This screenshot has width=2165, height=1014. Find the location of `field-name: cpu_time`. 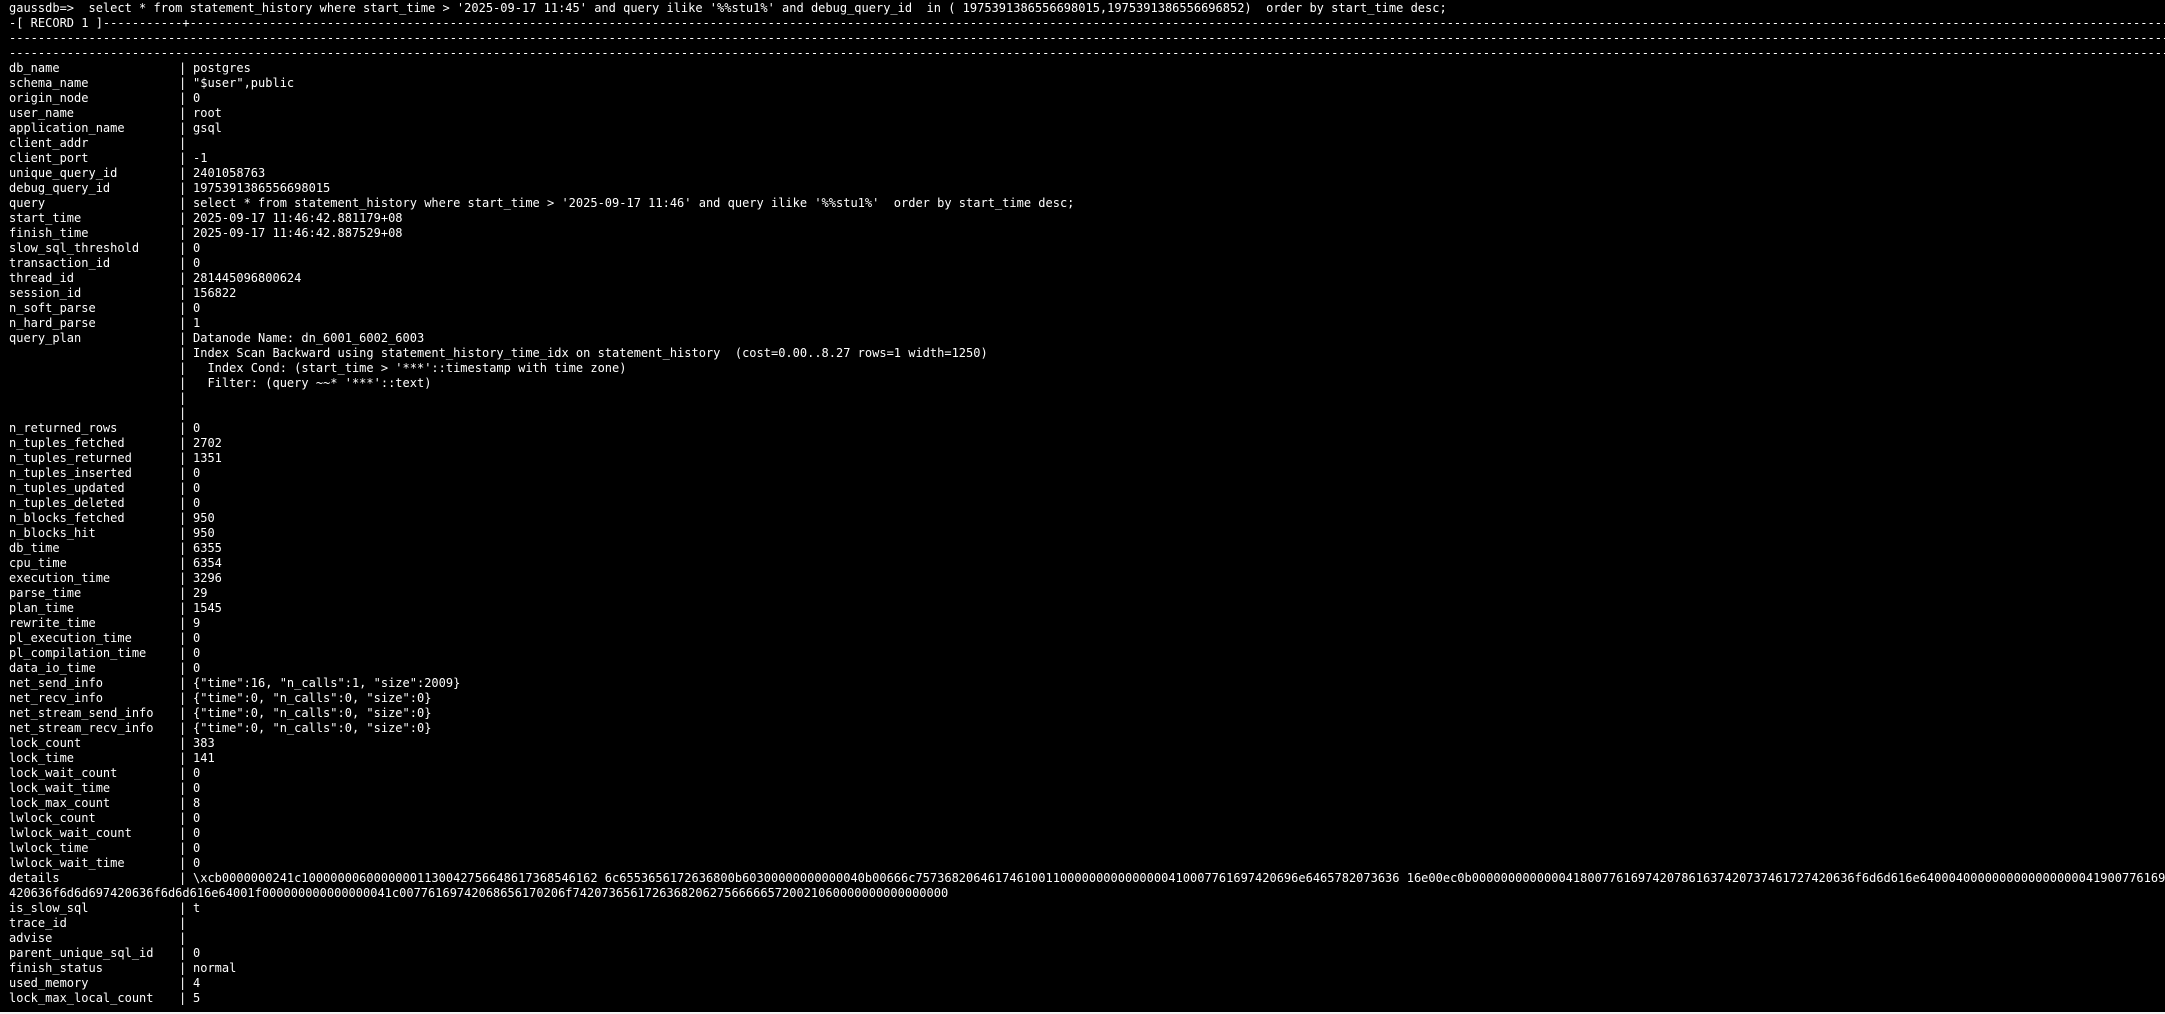

field-name: cpu_time is located at coordinates (38, 563).